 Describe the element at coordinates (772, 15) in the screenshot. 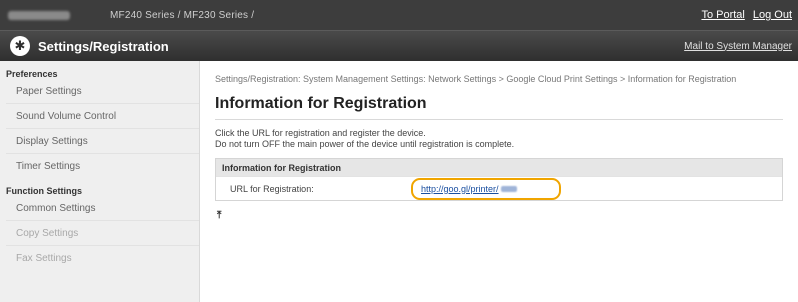

I see `log-out-link: Log Out` at that location.